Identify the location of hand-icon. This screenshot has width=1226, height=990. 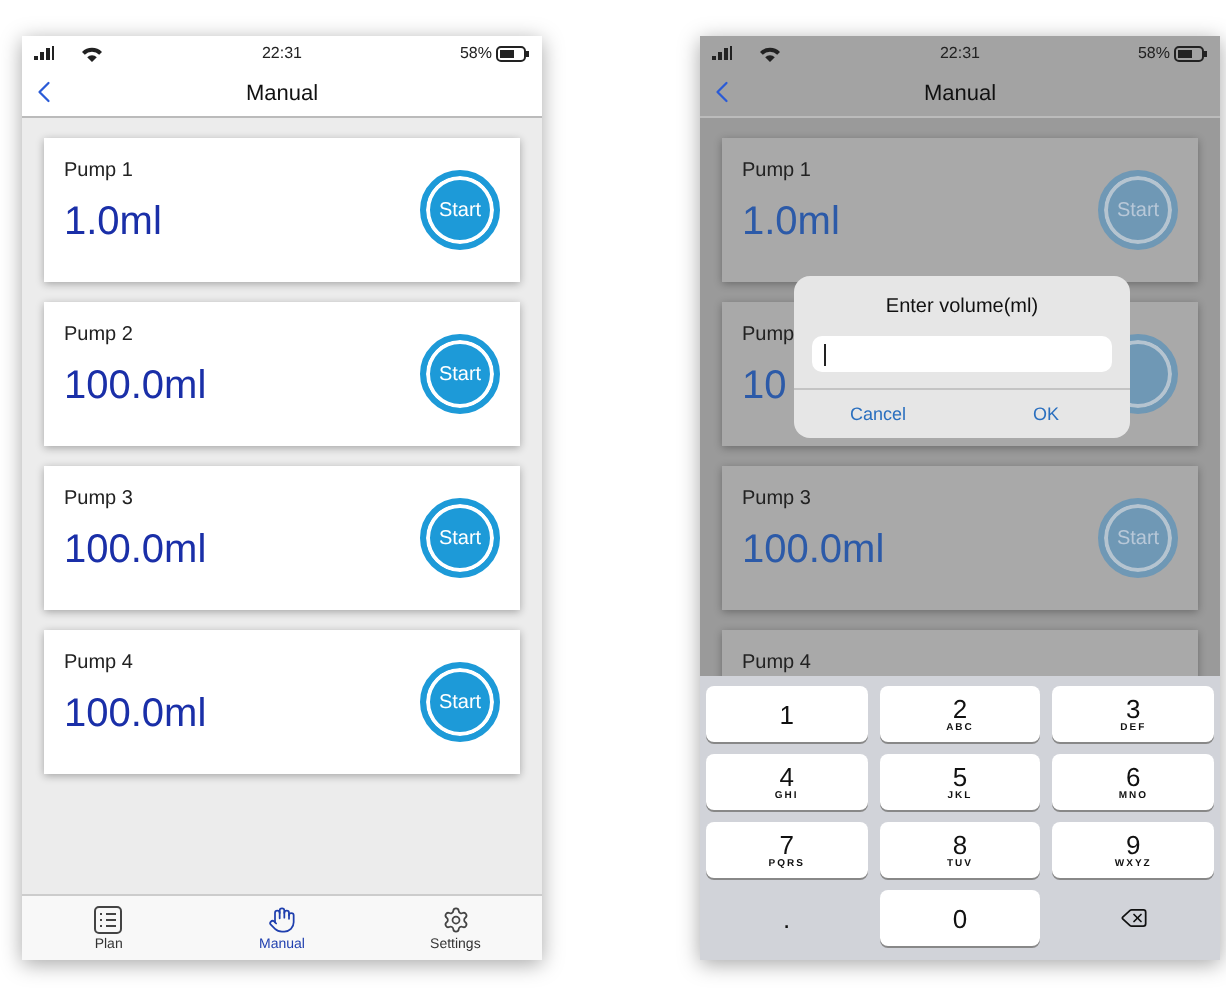
(282, 919).